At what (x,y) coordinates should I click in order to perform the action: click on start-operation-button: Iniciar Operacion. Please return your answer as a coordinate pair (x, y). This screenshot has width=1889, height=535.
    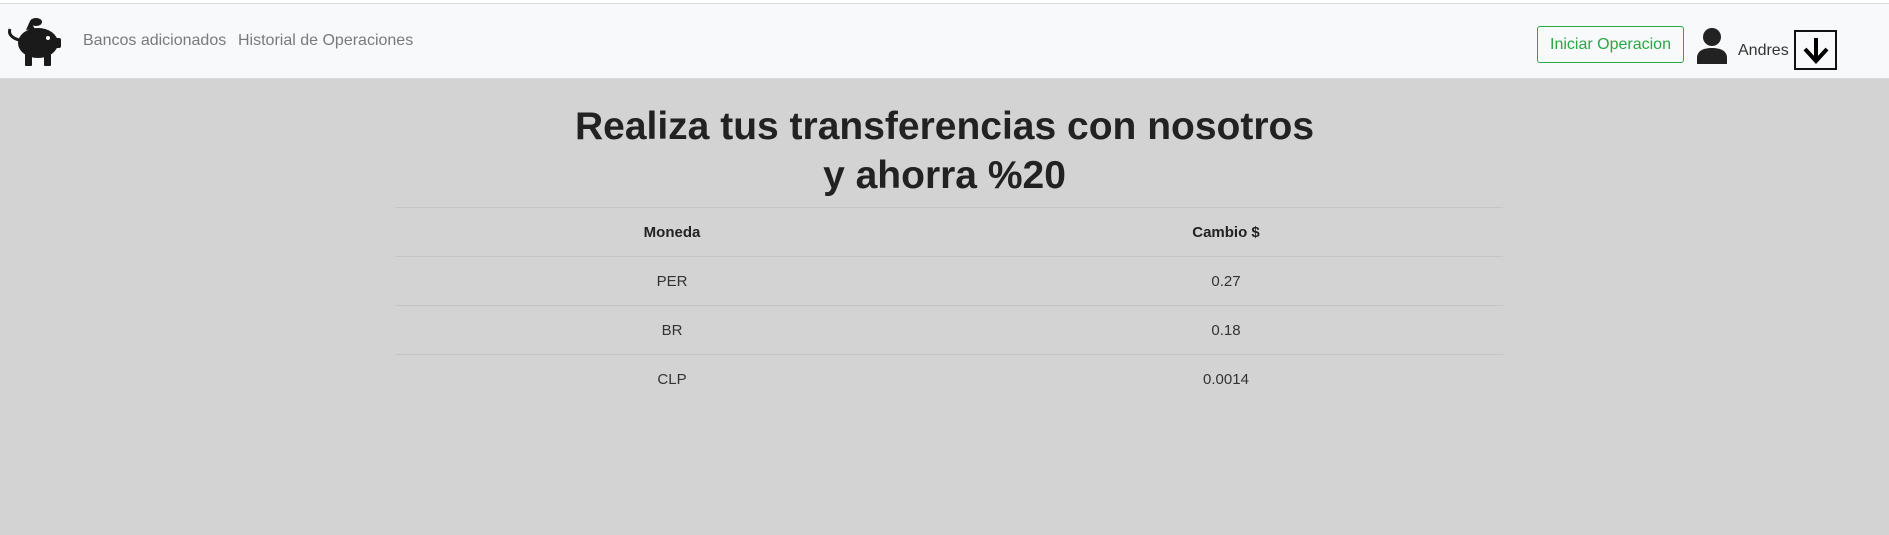
    Looking at the image, I should click on (1610, 44).